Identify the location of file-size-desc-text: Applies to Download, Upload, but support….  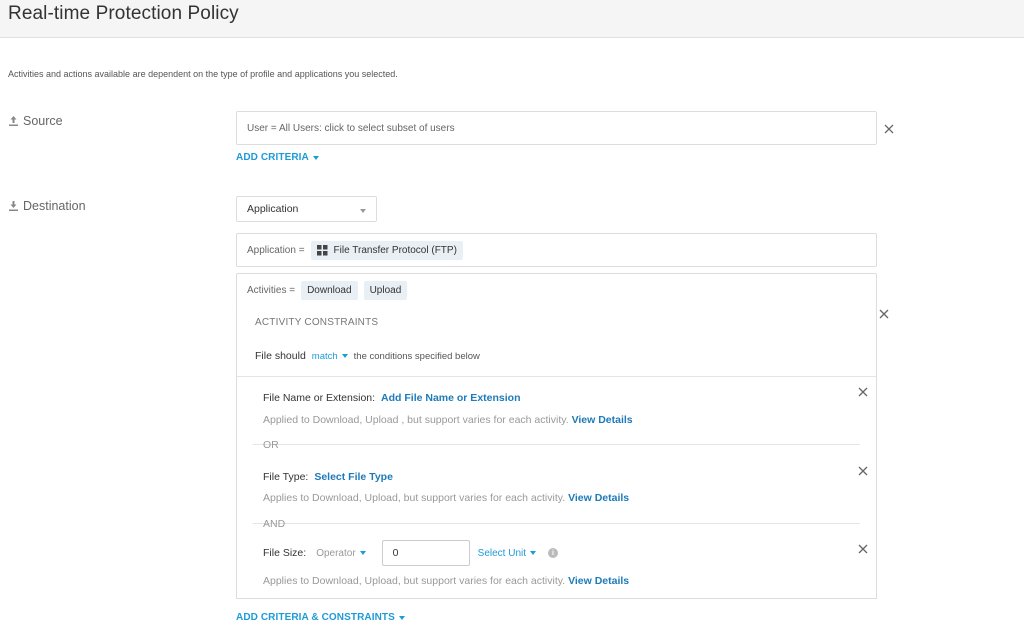
(414, 581).